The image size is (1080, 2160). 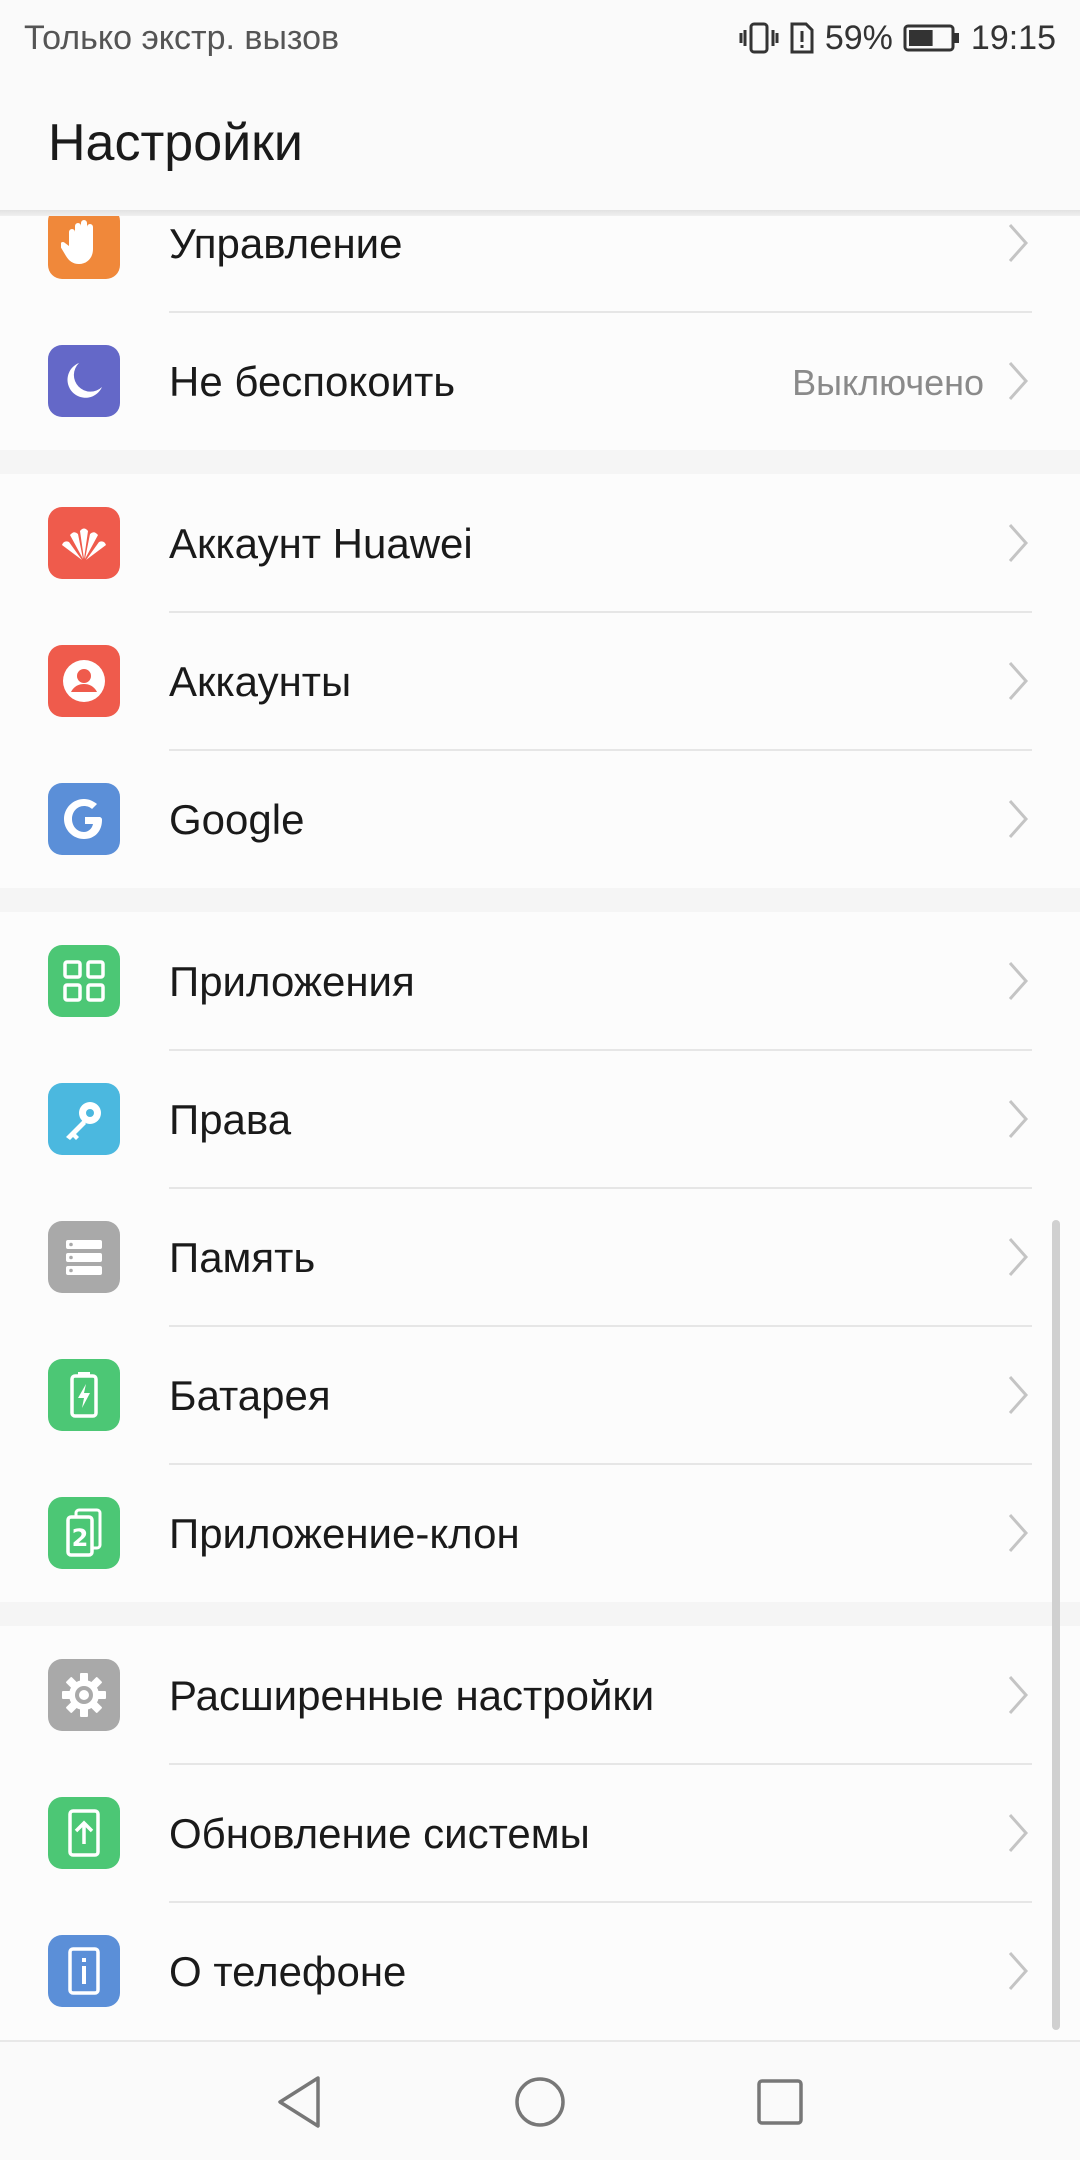 What do you see at coordinates (540, 1533) in the screenshot?
I see `settings-item-app-twin: 2 Приложение-клон` at bounding box center [540, 1533].